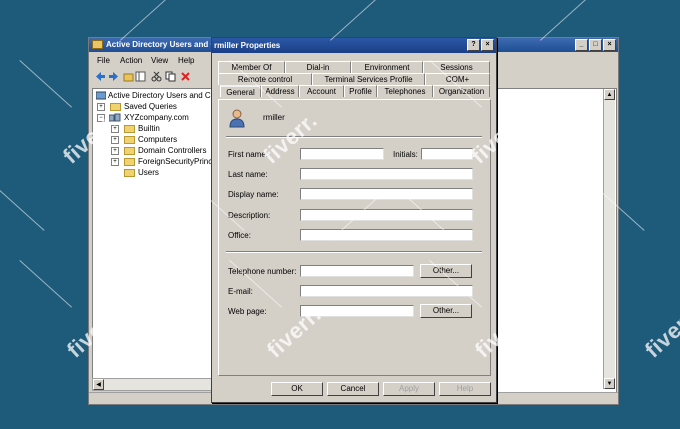 The height and width of the screenshot is (429, 680). I want to click on tab-environment: Environment, so click(387, 67).